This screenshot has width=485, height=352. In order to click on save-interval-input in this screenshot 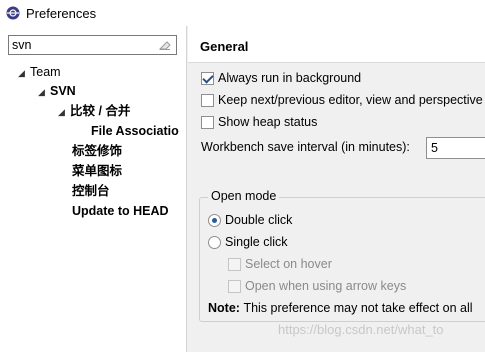, I will do `click(455, 148)`.